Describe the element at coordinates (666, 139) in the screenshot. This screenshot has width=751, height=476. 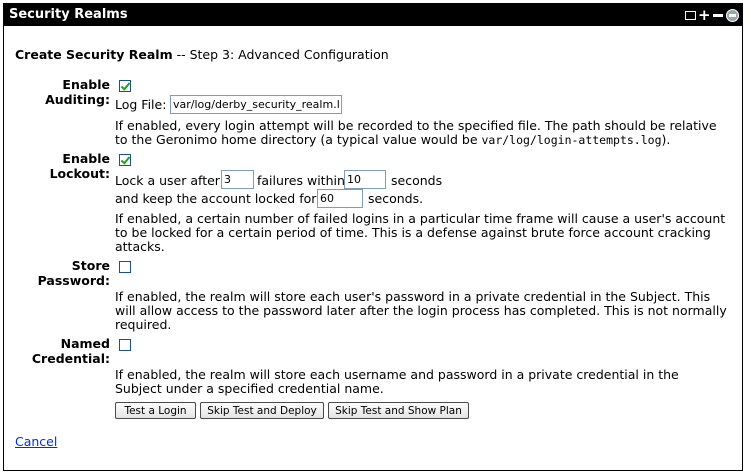
I see `auditing-desc-part2: ).` at that location.